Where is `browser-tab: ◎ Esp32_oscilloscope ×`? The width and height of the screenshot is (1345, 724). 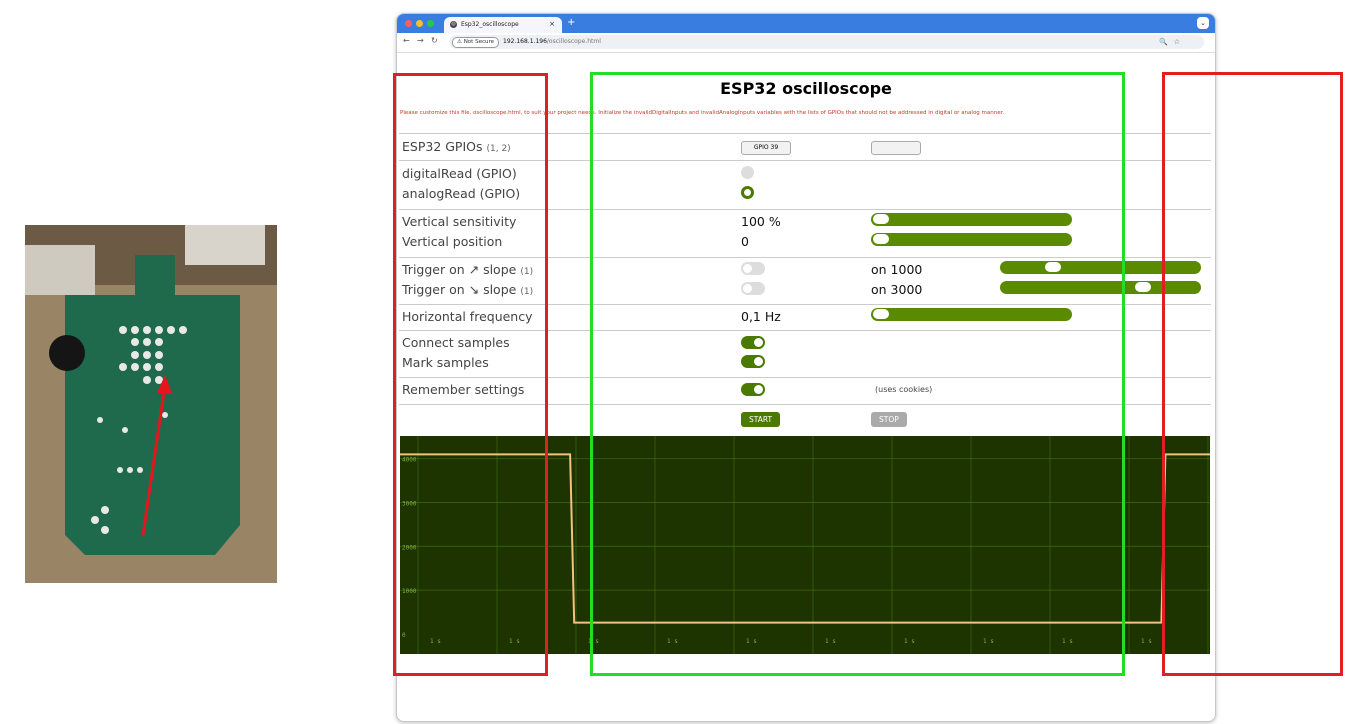
browser-tab: ◎ Esp32_oscilloscope × is located at coordinates (503, 25).